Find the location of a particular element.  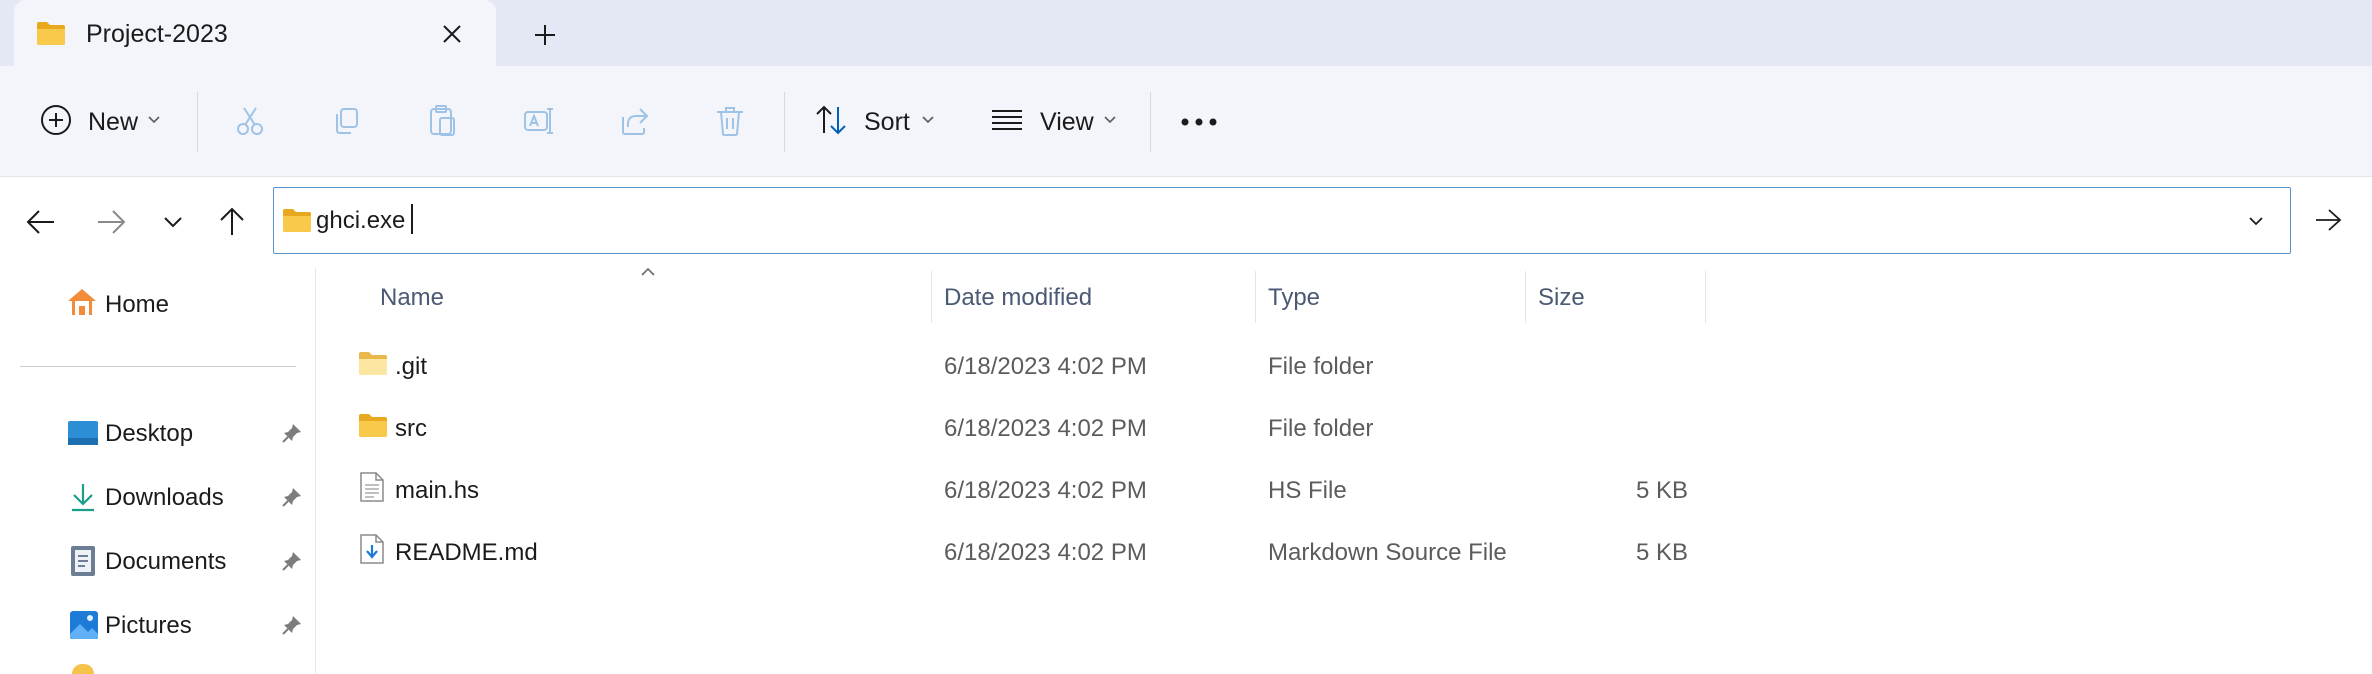

file-name: README.md is located at coordinates (466, 552).